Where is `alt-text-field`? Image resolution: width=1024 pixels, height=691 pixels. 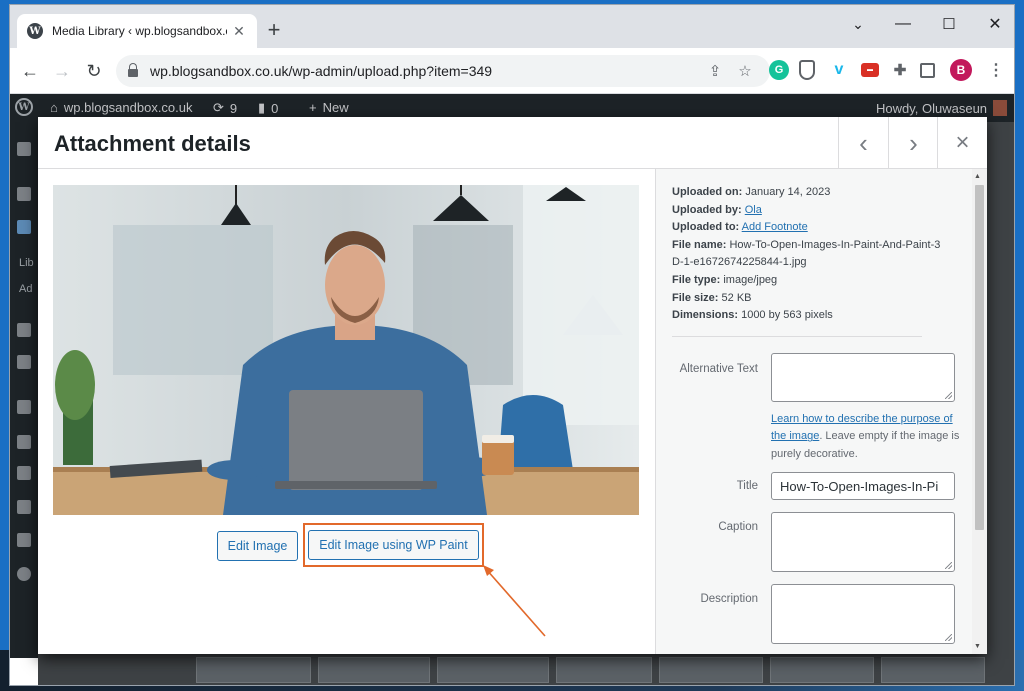
alt-text-field is located at coordinates (863, 377).